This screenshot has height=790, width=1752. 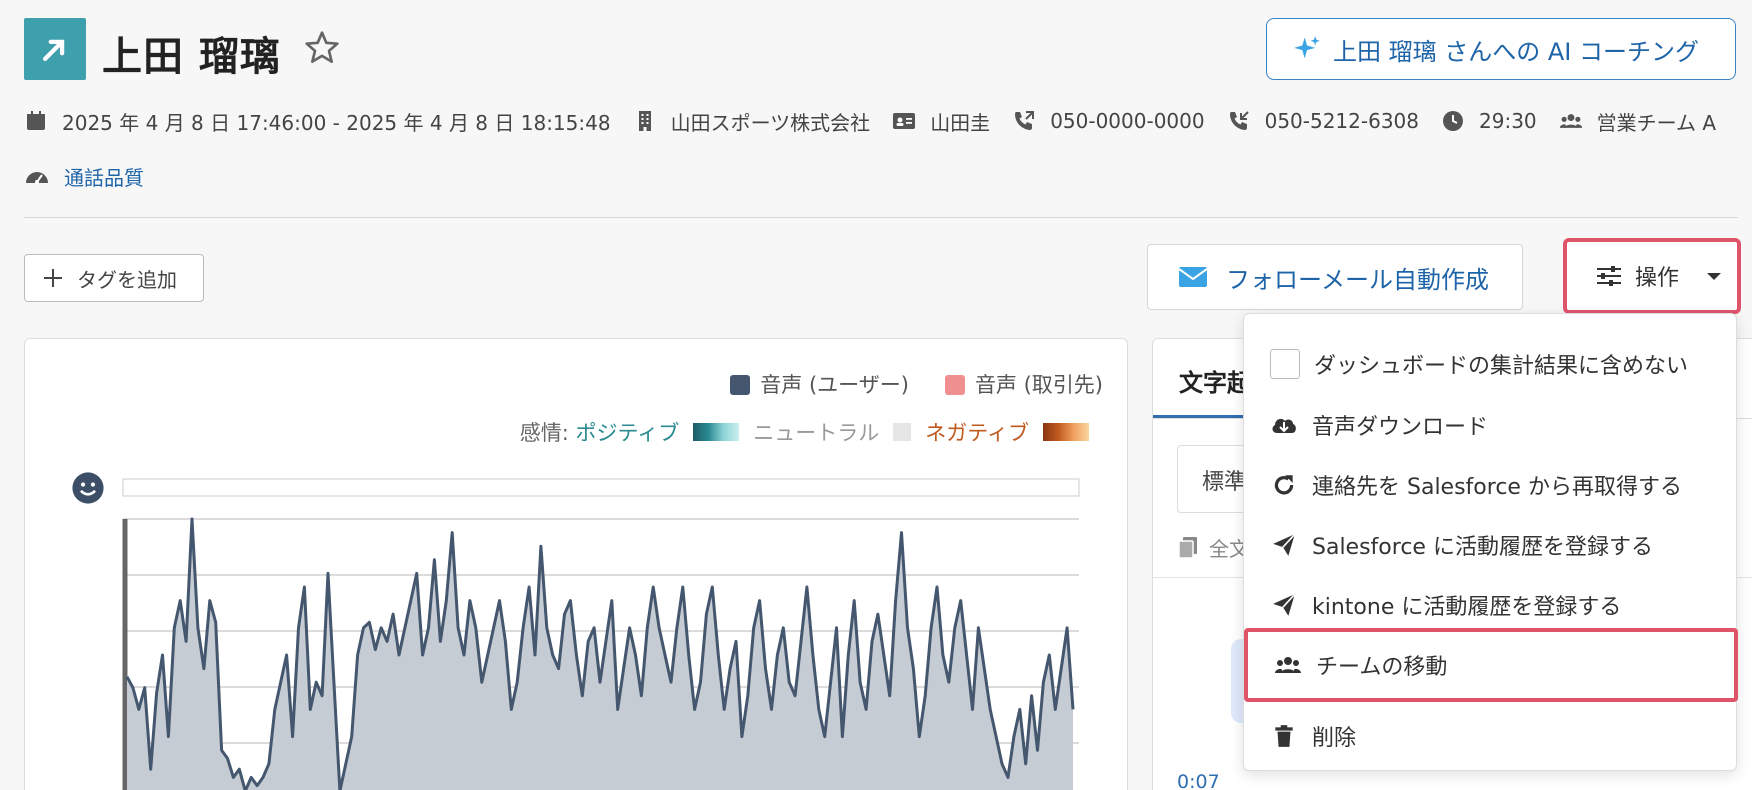 I want to click on star-icon, so click(x=322, y=48).